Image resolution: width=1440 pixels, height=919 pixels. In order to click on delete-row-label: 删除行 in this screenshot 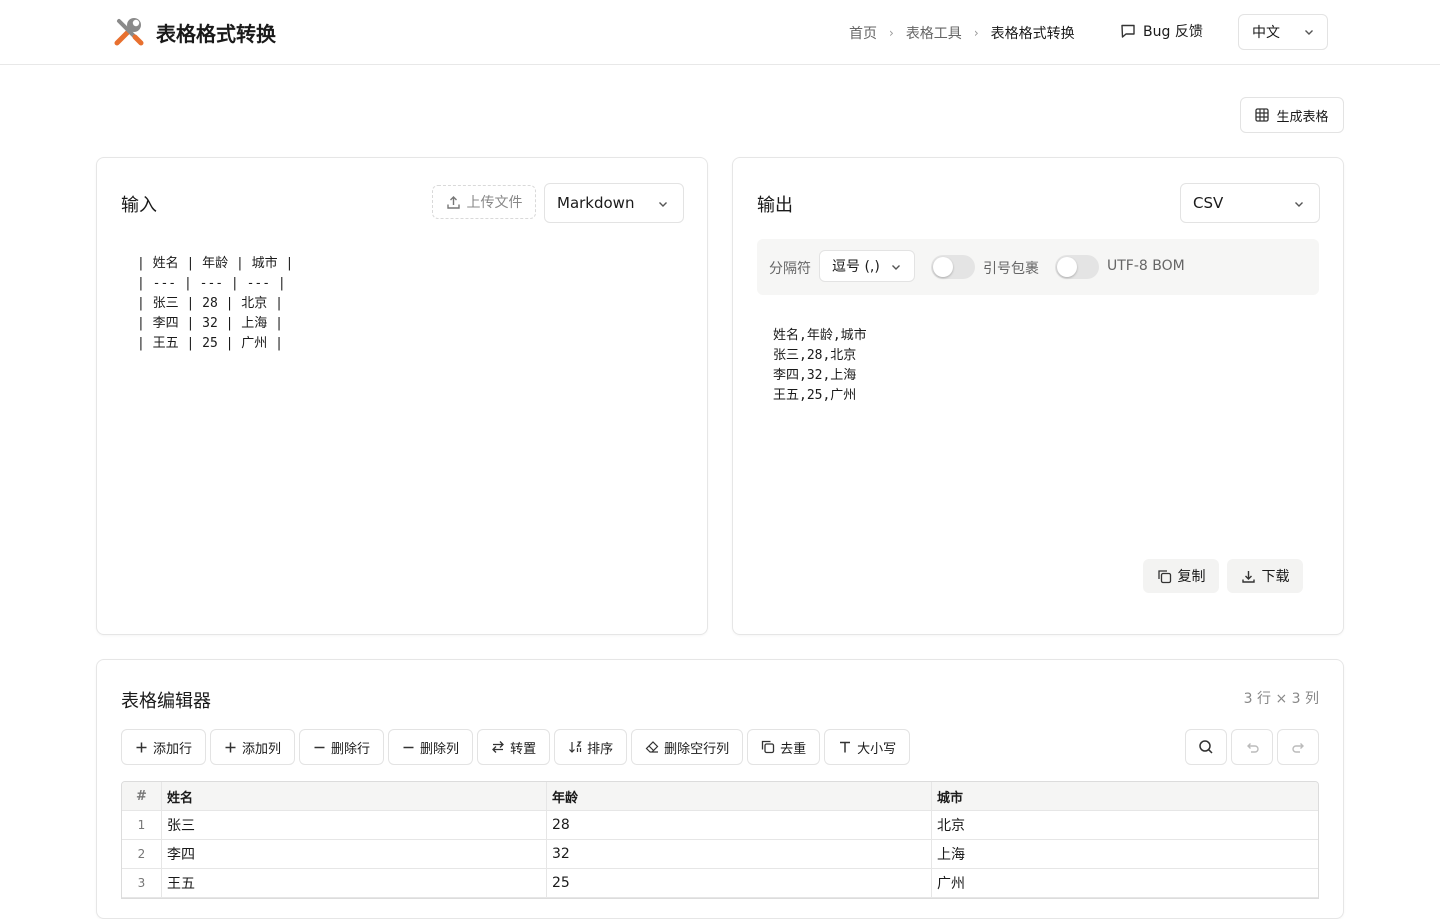, I will do `click(351, 749)`.